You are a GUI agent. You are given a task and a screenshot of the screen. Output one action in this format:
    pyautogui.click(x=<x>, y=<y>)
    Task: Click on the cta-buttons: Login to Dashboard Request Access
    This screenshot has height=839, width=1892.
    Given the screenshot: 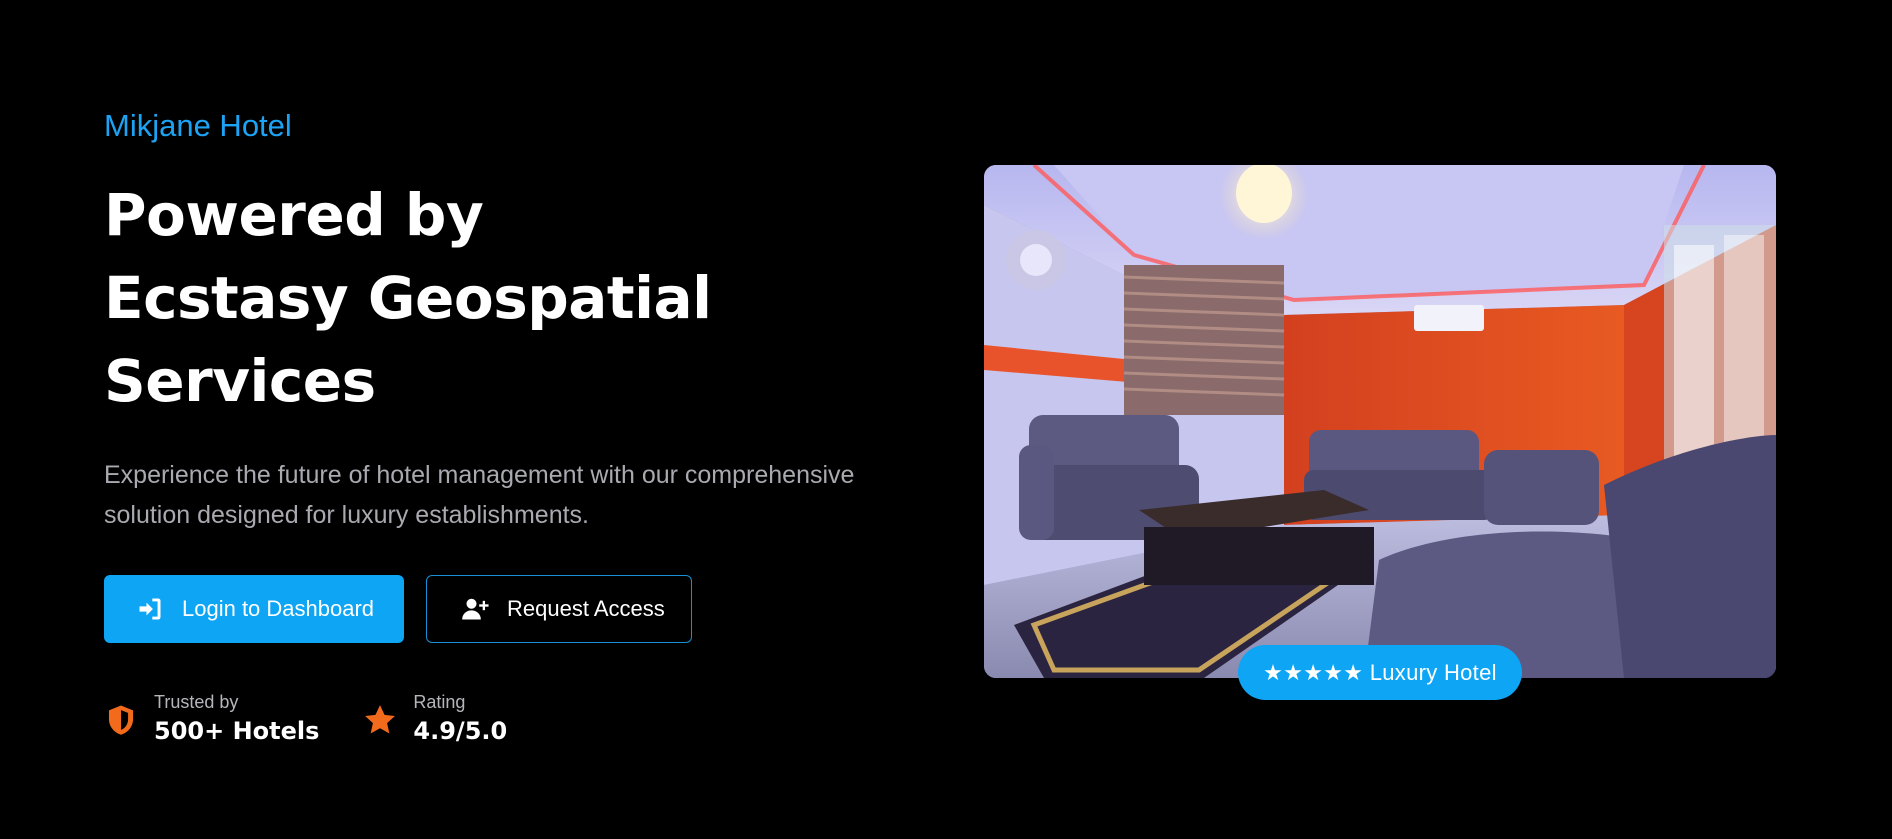 What is the action you would take?
    pyautogui.click(x=494, y=609)
    